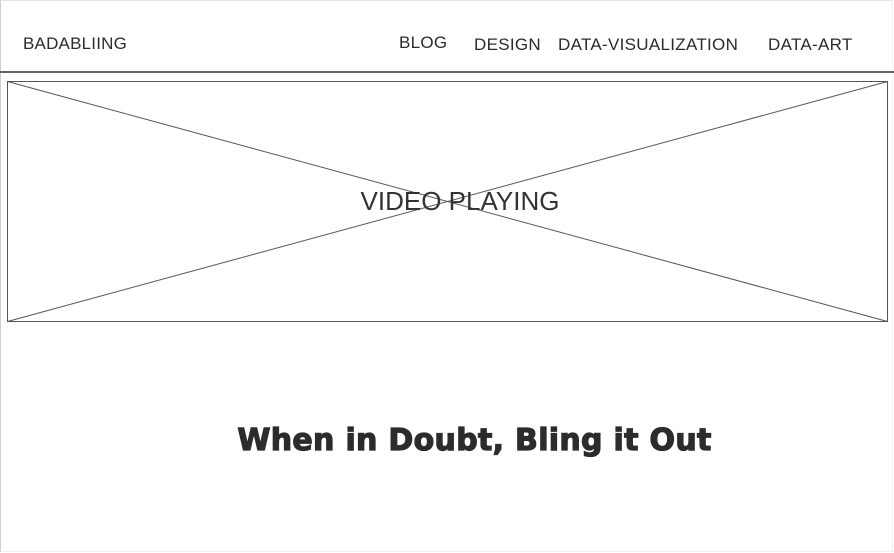 This screenshot has width=894, height=553. What do you see at coordinates (447, 72) in the screenshot?
I see `header-divider` at bounding box center [447, 72].